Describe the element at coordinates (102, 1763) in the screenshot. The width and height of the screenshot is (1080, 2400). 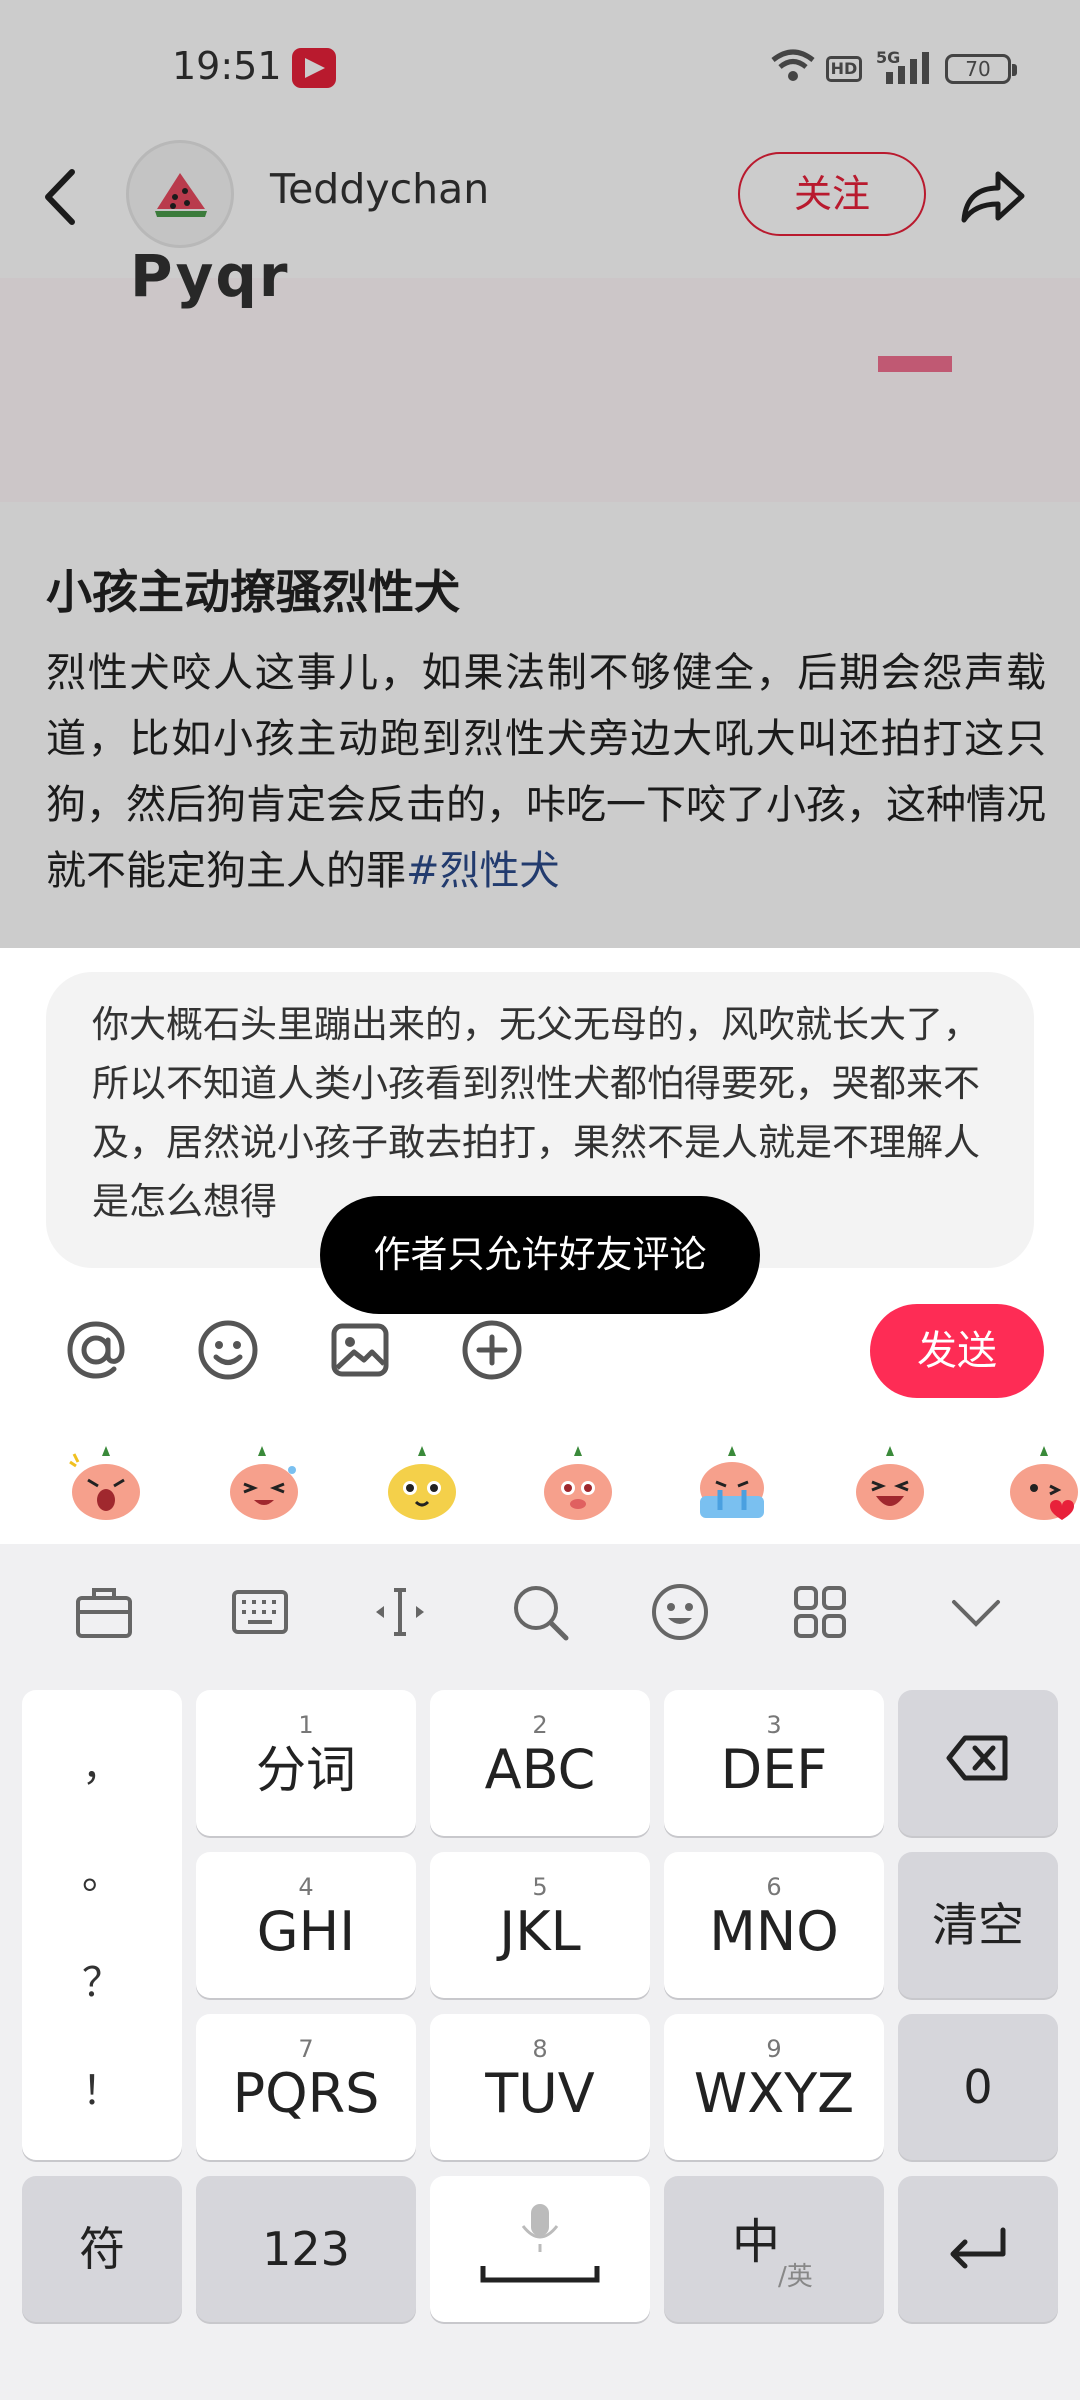
I see `comma-key: ，` at that location.